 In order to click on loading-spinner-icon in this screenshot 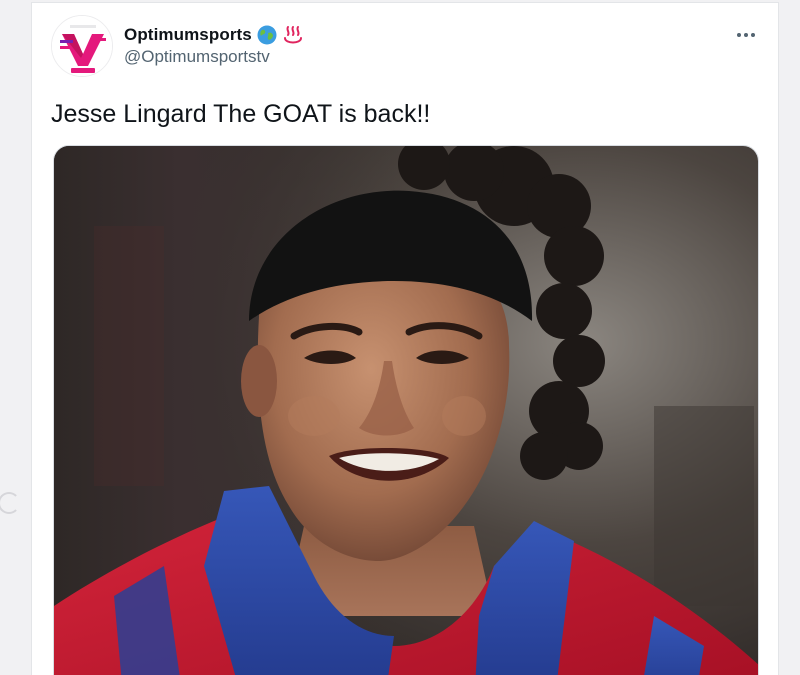, I will do `click(10, 503)`.